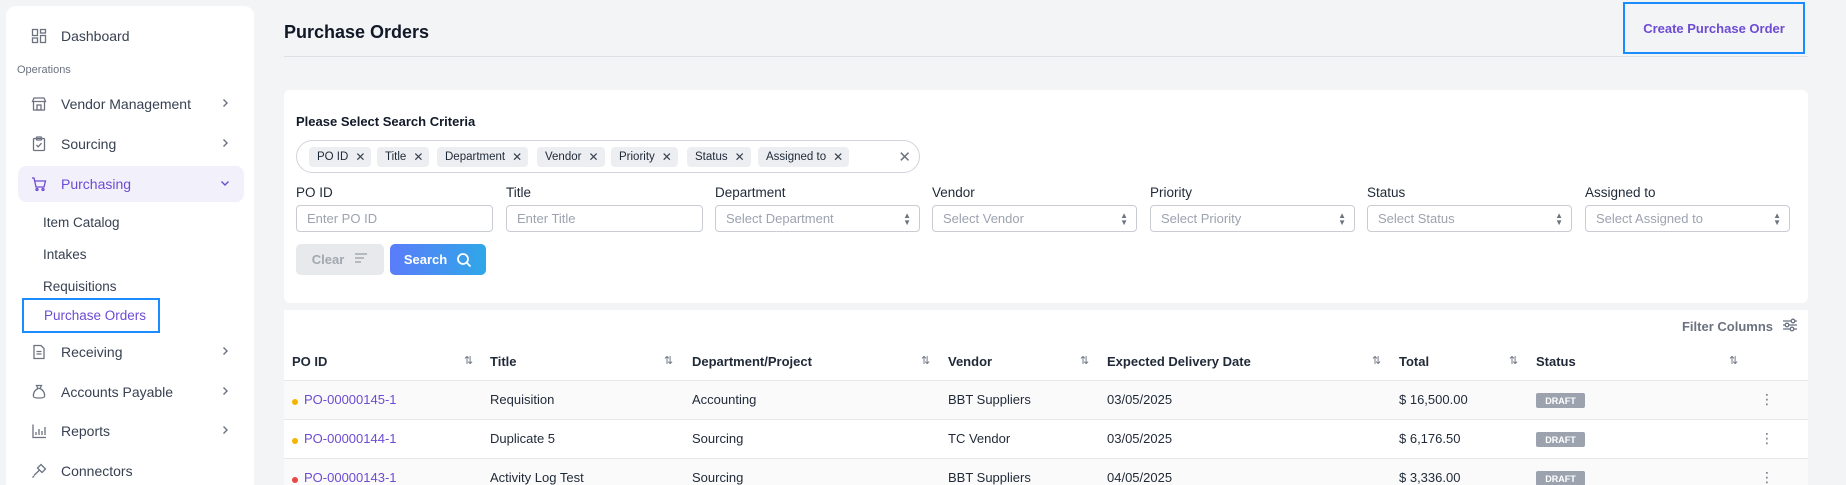 The width and height of the screenshot is (1846, 485). I want to click on sidebar-subitem-intakes: Intakes, so click(65, 254).